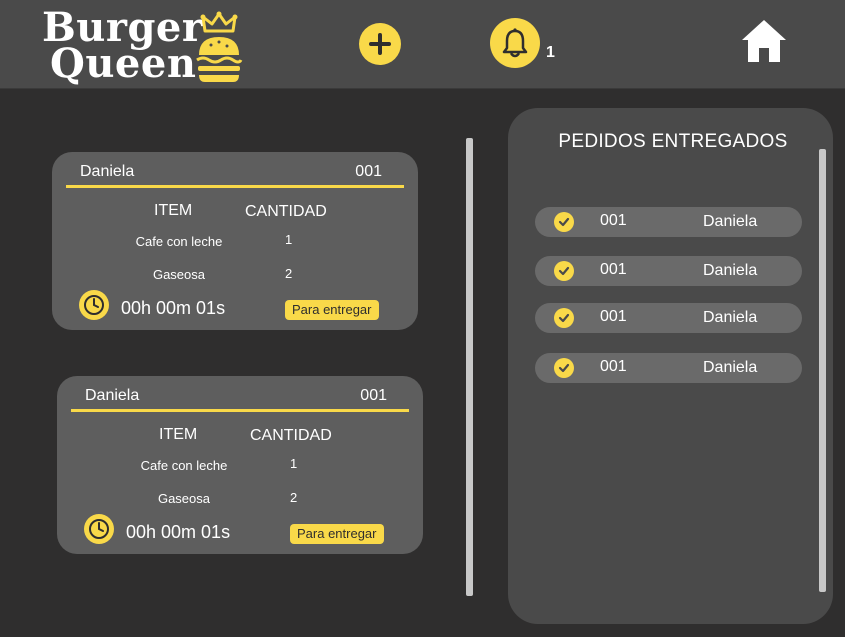 This screenshot has width=845, height=637. I want to click on home-icon, so click(764, 41).